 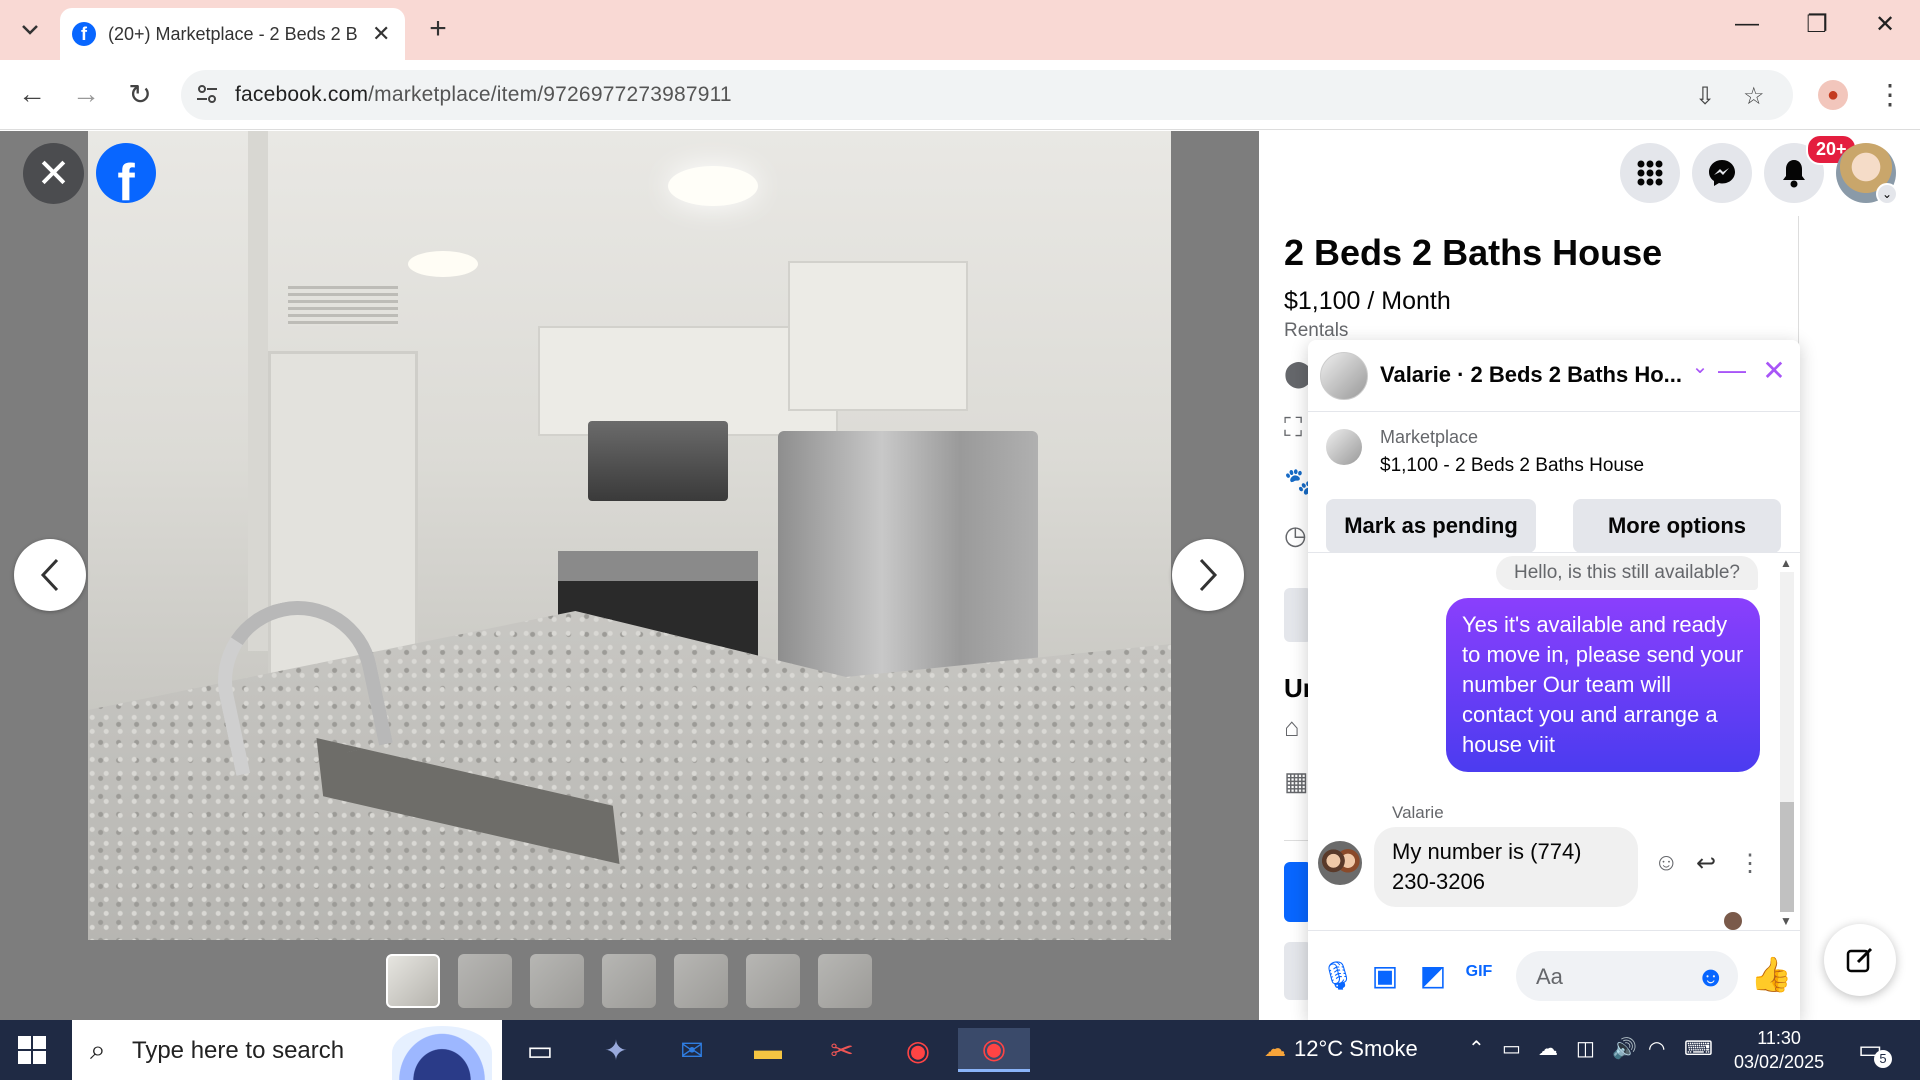 I want to click on messenger-button, so click(x=1722, y=173).